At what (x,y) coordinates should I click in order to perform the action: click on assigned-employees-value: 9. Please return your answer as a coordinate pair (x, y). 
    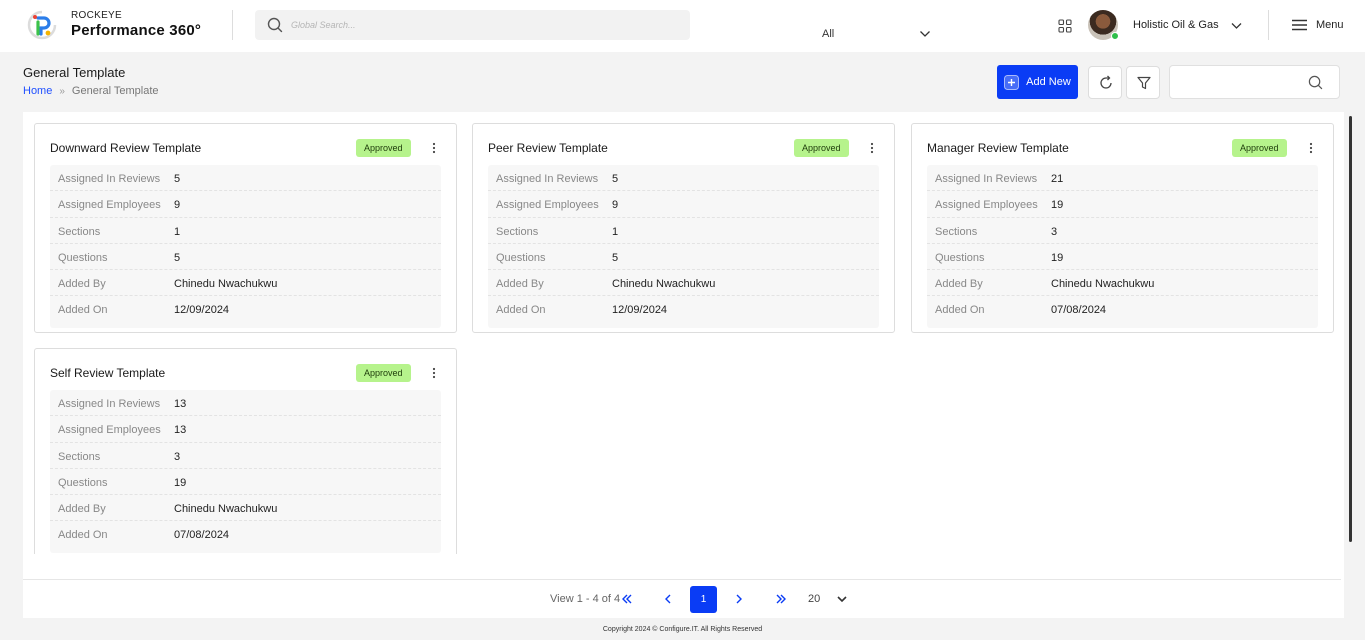
    Looking at the image, I should click on (177, 205).